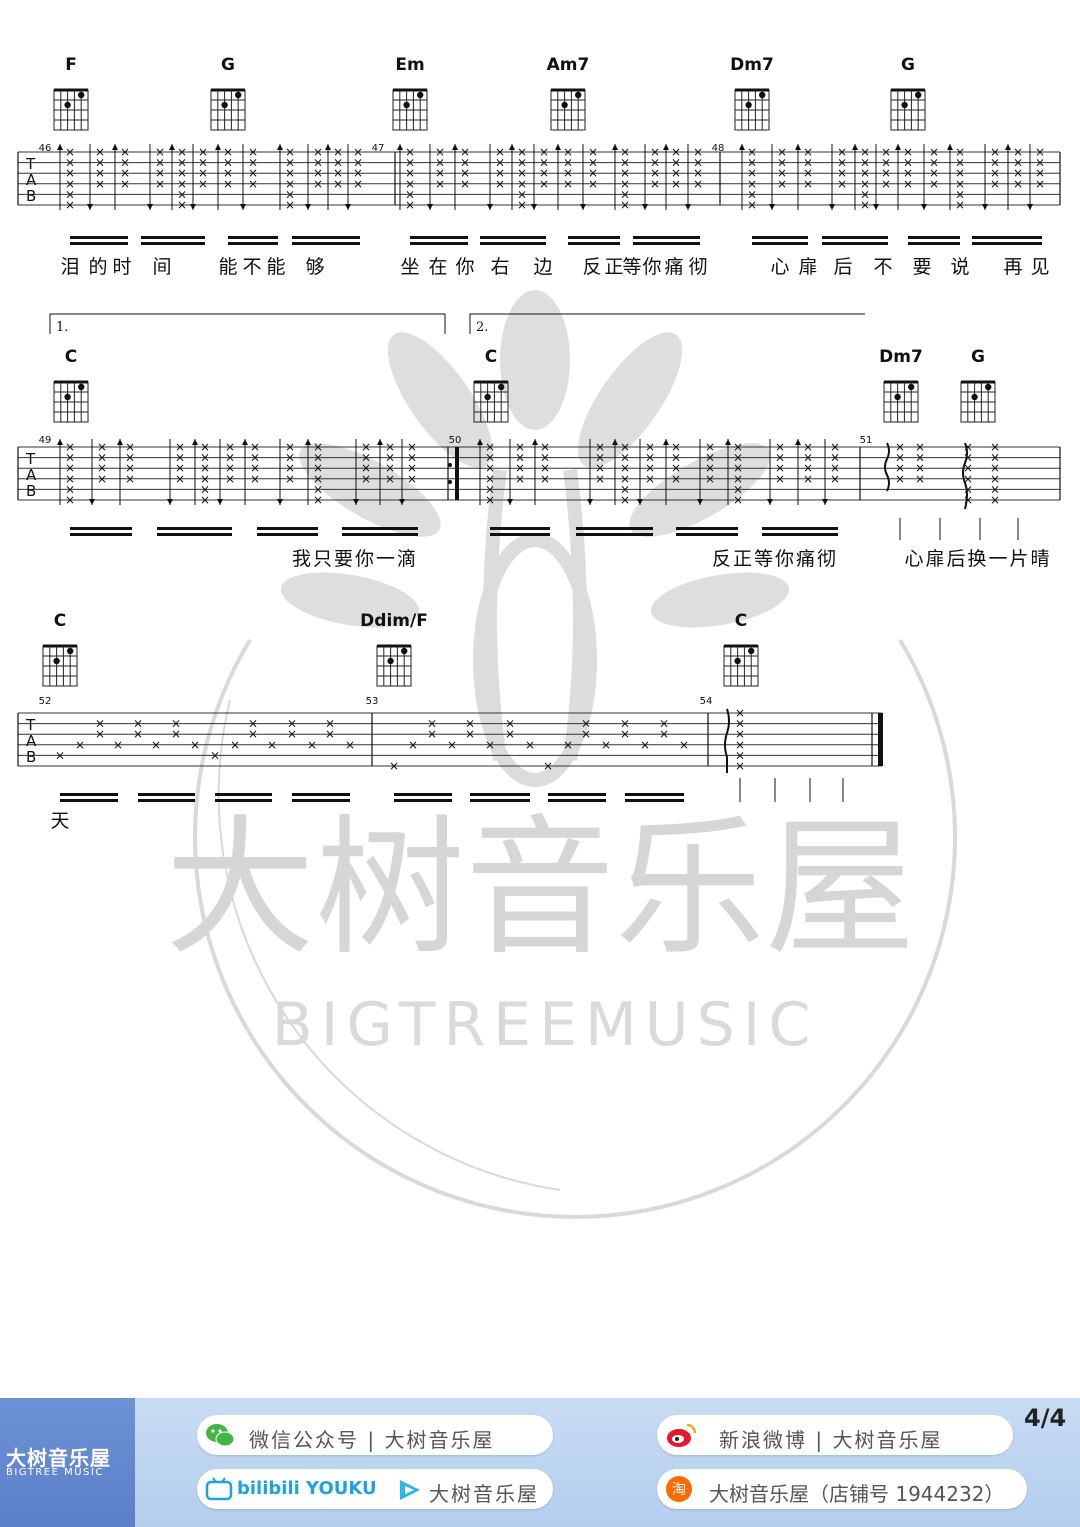  I want to click on lyric-char: 反, so click(591, 267).